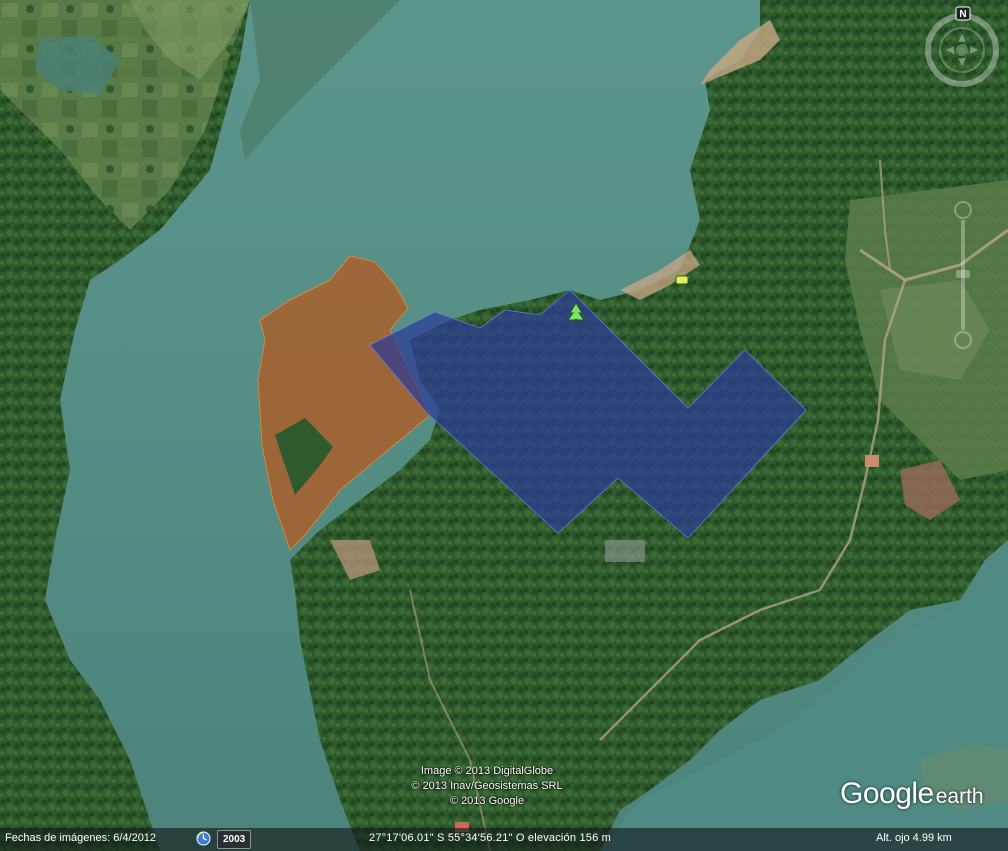 This screenshot has height=851, width=1008. What do you see at coordinates (962, 62) in the screenshot?
I see `pan-down-arrow-icon` at bounding box center [962, 62].